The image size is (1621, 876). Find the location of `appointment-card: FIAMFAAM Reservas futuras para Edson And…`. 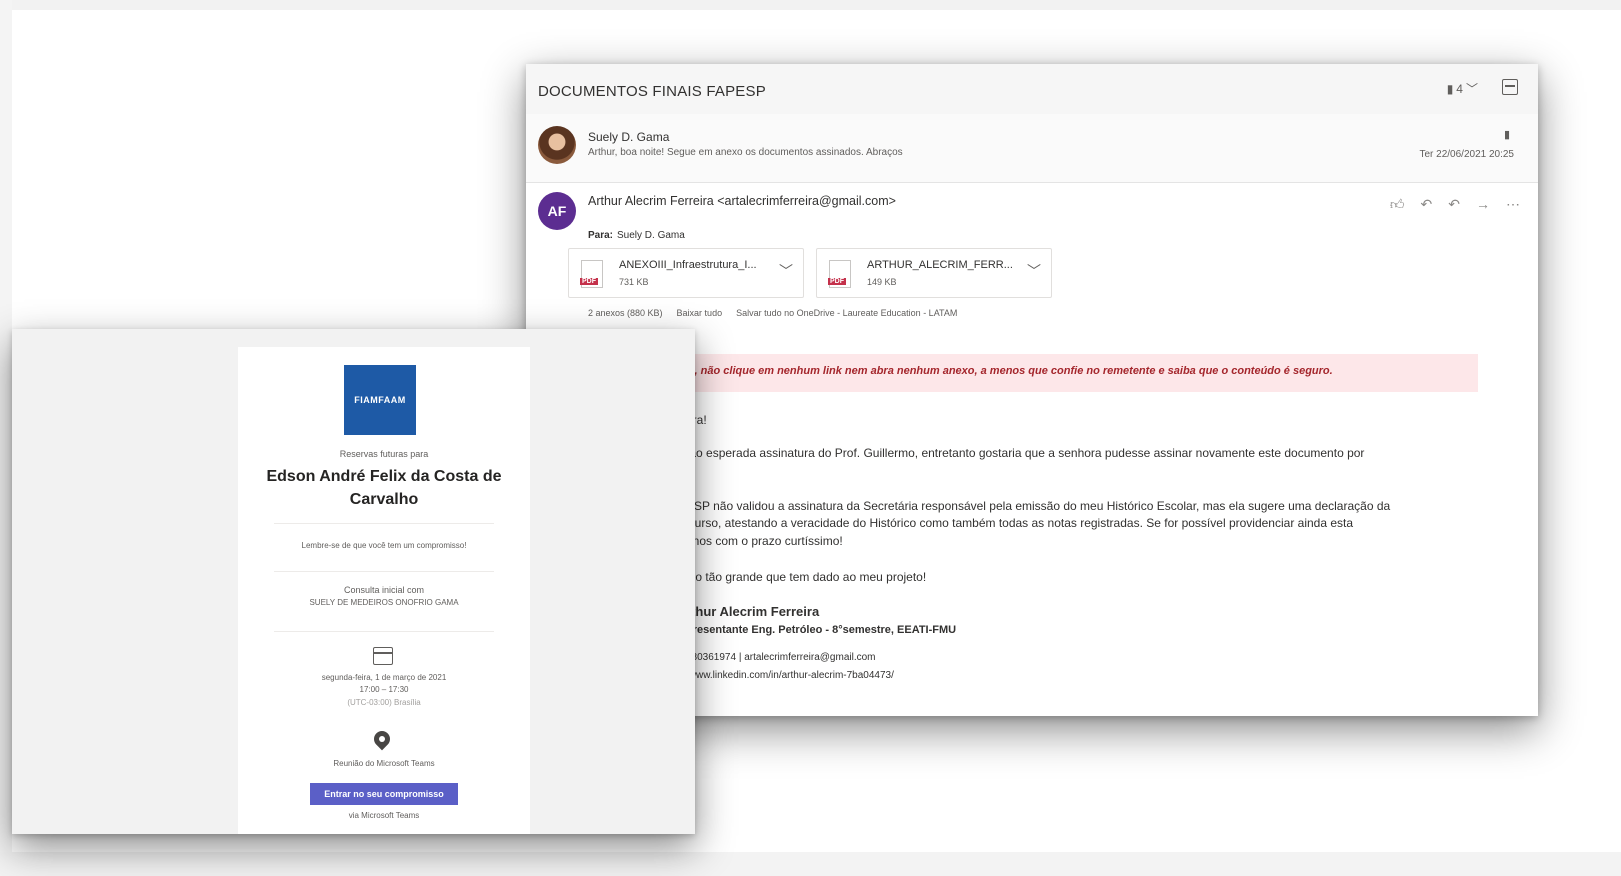

appointment-card: FIAMFAAM Reservas futuras para Edson And… is located at coordinates (384, 590).